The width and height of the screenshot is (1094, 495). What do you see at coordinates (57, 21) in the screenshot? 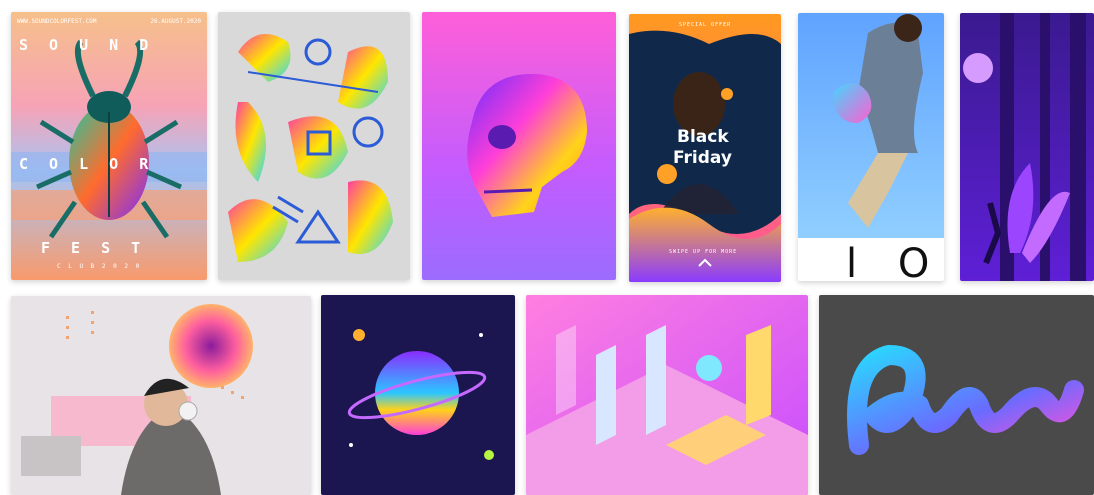
I see `site-url: WWW.SOUNDCOLORFEST.COM` at bounding box center [57, 21].